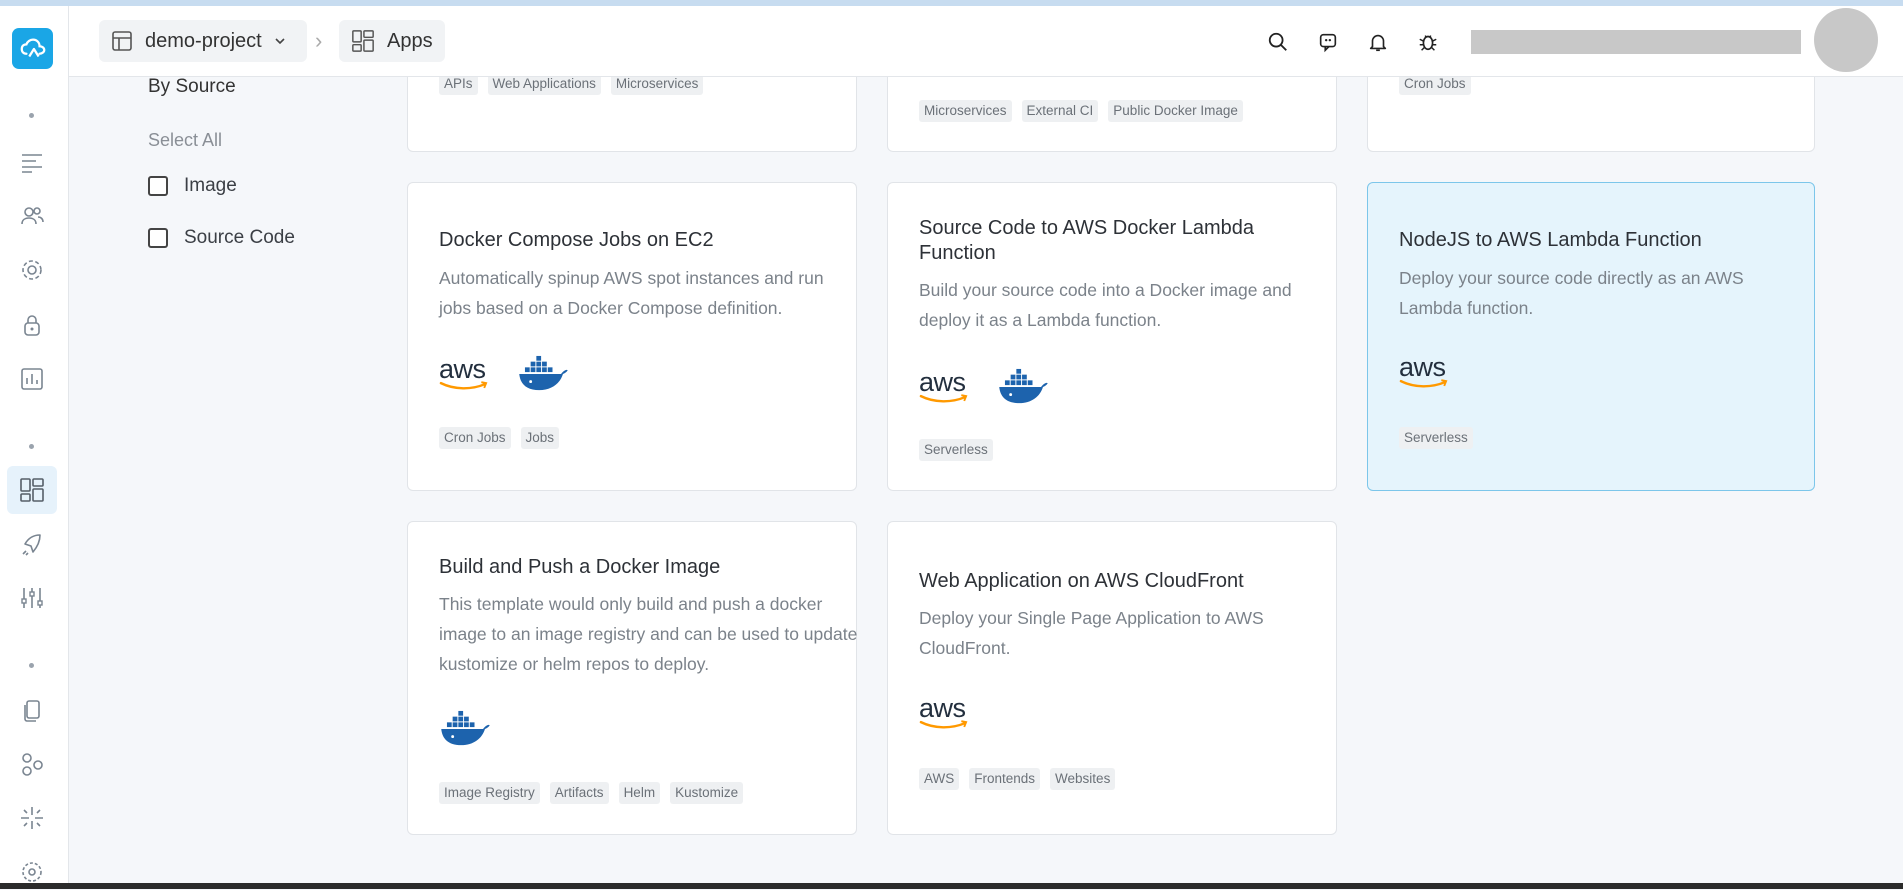 This screenshot has height=890, width=1903. I want to click on connector-icon, so click(32, 818).